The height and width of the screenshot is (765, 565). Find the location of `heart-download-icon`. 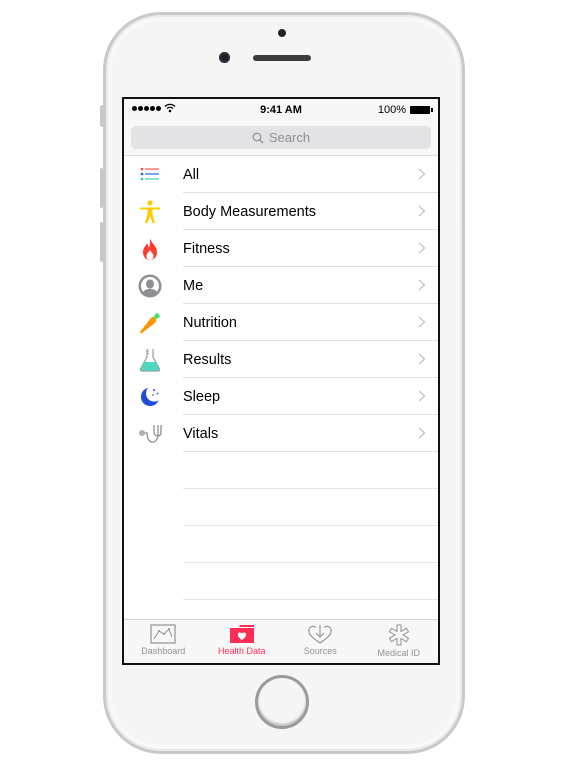

heart-download-icon is located at coordinates (320, 634).